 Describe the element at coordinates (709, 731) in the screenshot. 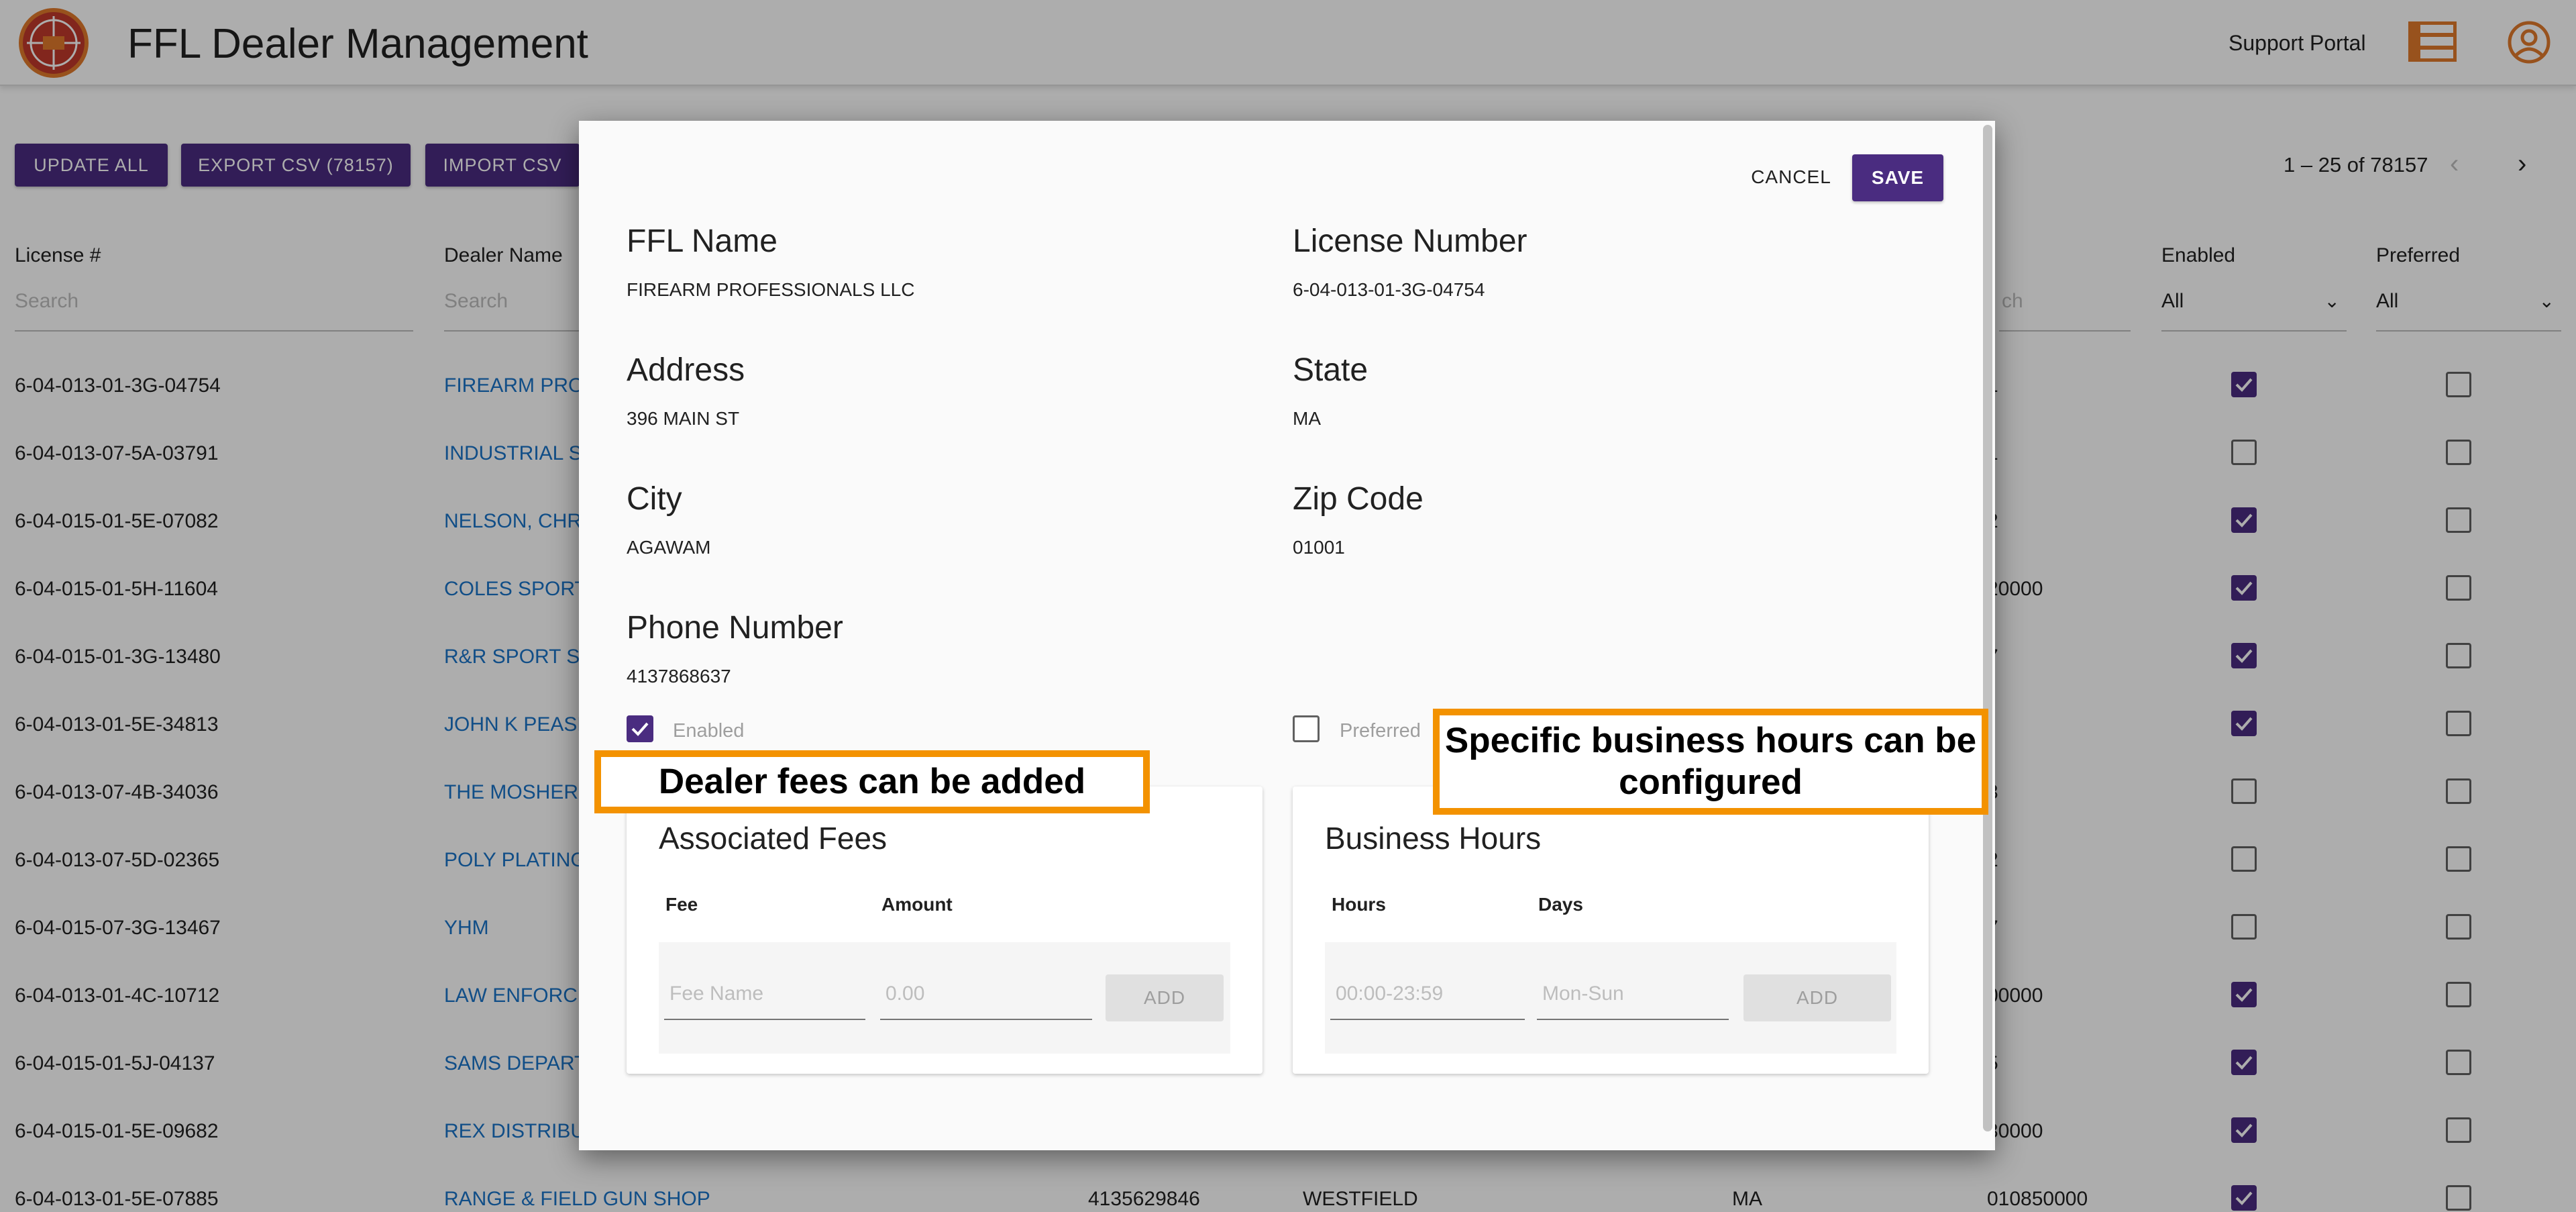

I see `enabled-checkbox-label: Enabled` at that location.